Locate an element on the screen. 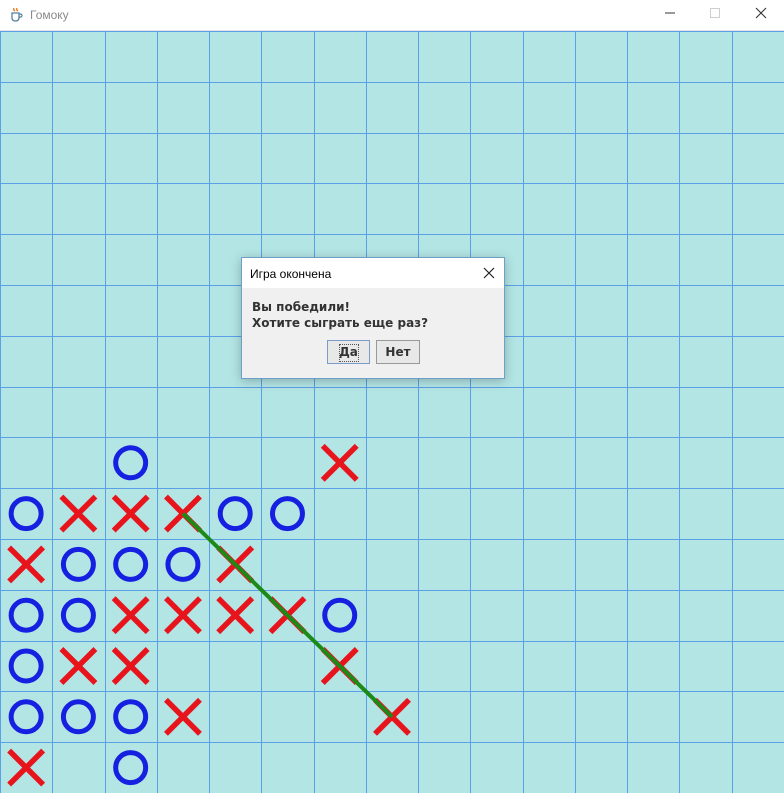  no-button-label: Нет is located at coordinates (398, 352).